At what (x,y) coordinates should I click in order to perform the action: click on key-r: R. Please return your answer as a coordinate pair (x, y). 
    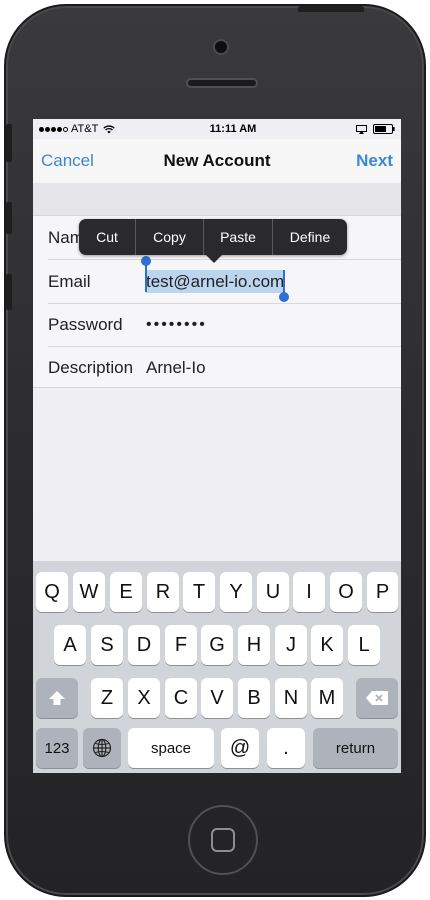
    Looking at the image, I should click on (163, 592).